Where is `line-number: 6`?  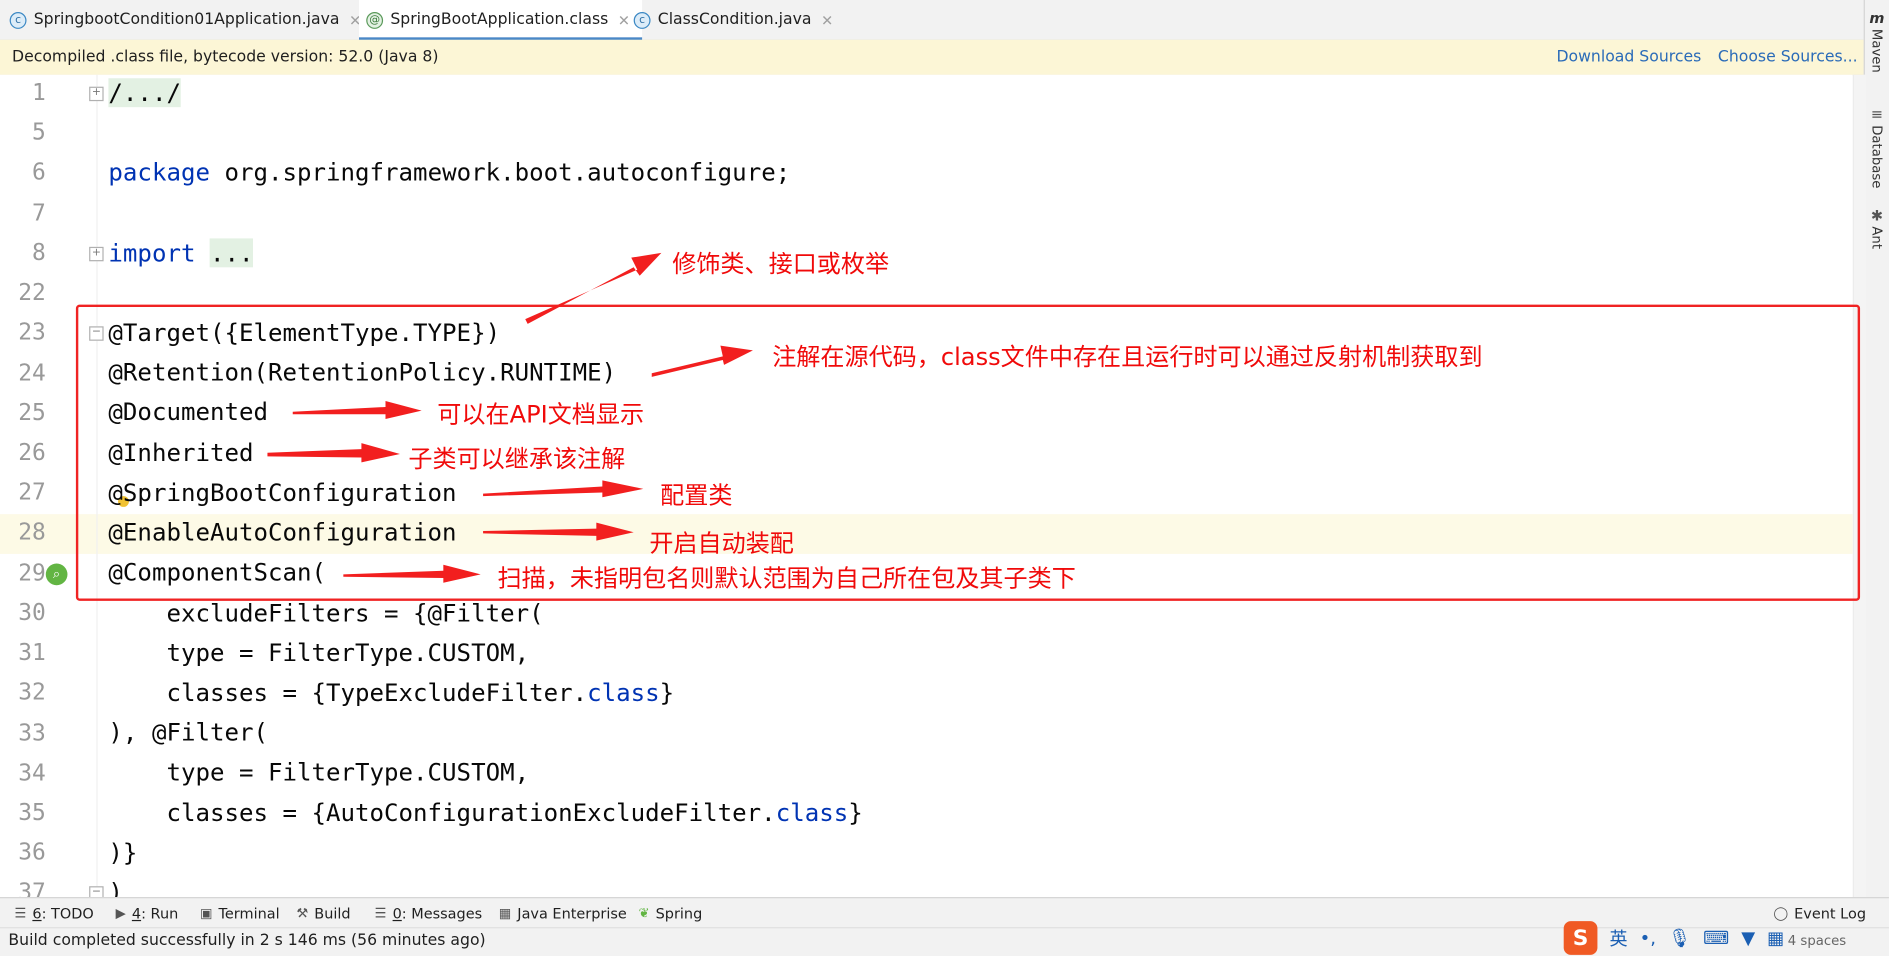 line-number: 6 is located at coordinates (38, 172).